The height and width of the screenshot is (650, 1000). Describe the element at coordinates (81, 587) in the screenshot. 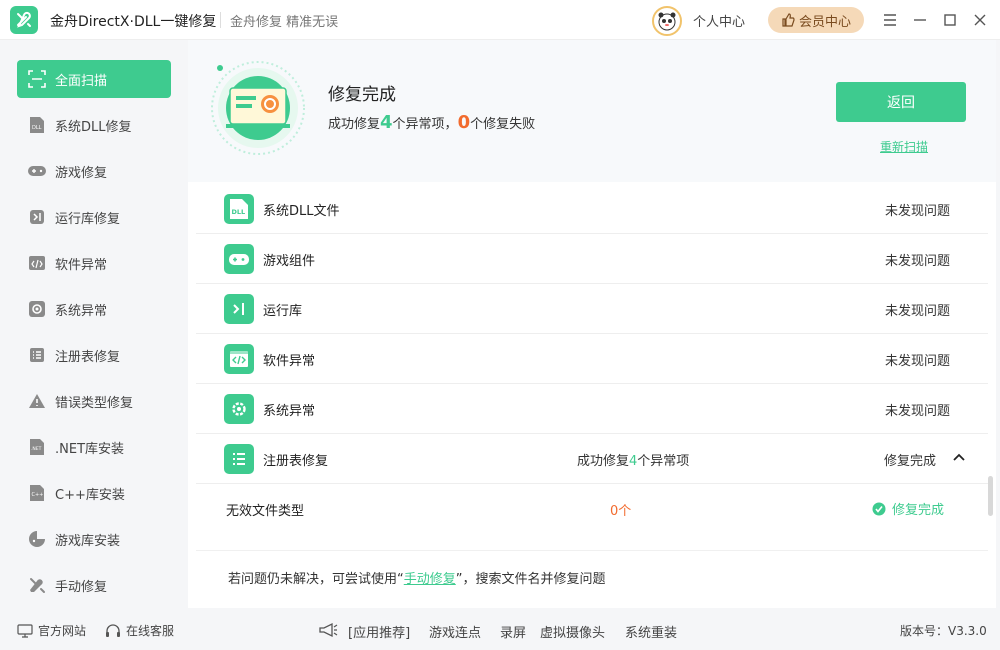

I see `sidebar-item-label: 手动修复` at that location.